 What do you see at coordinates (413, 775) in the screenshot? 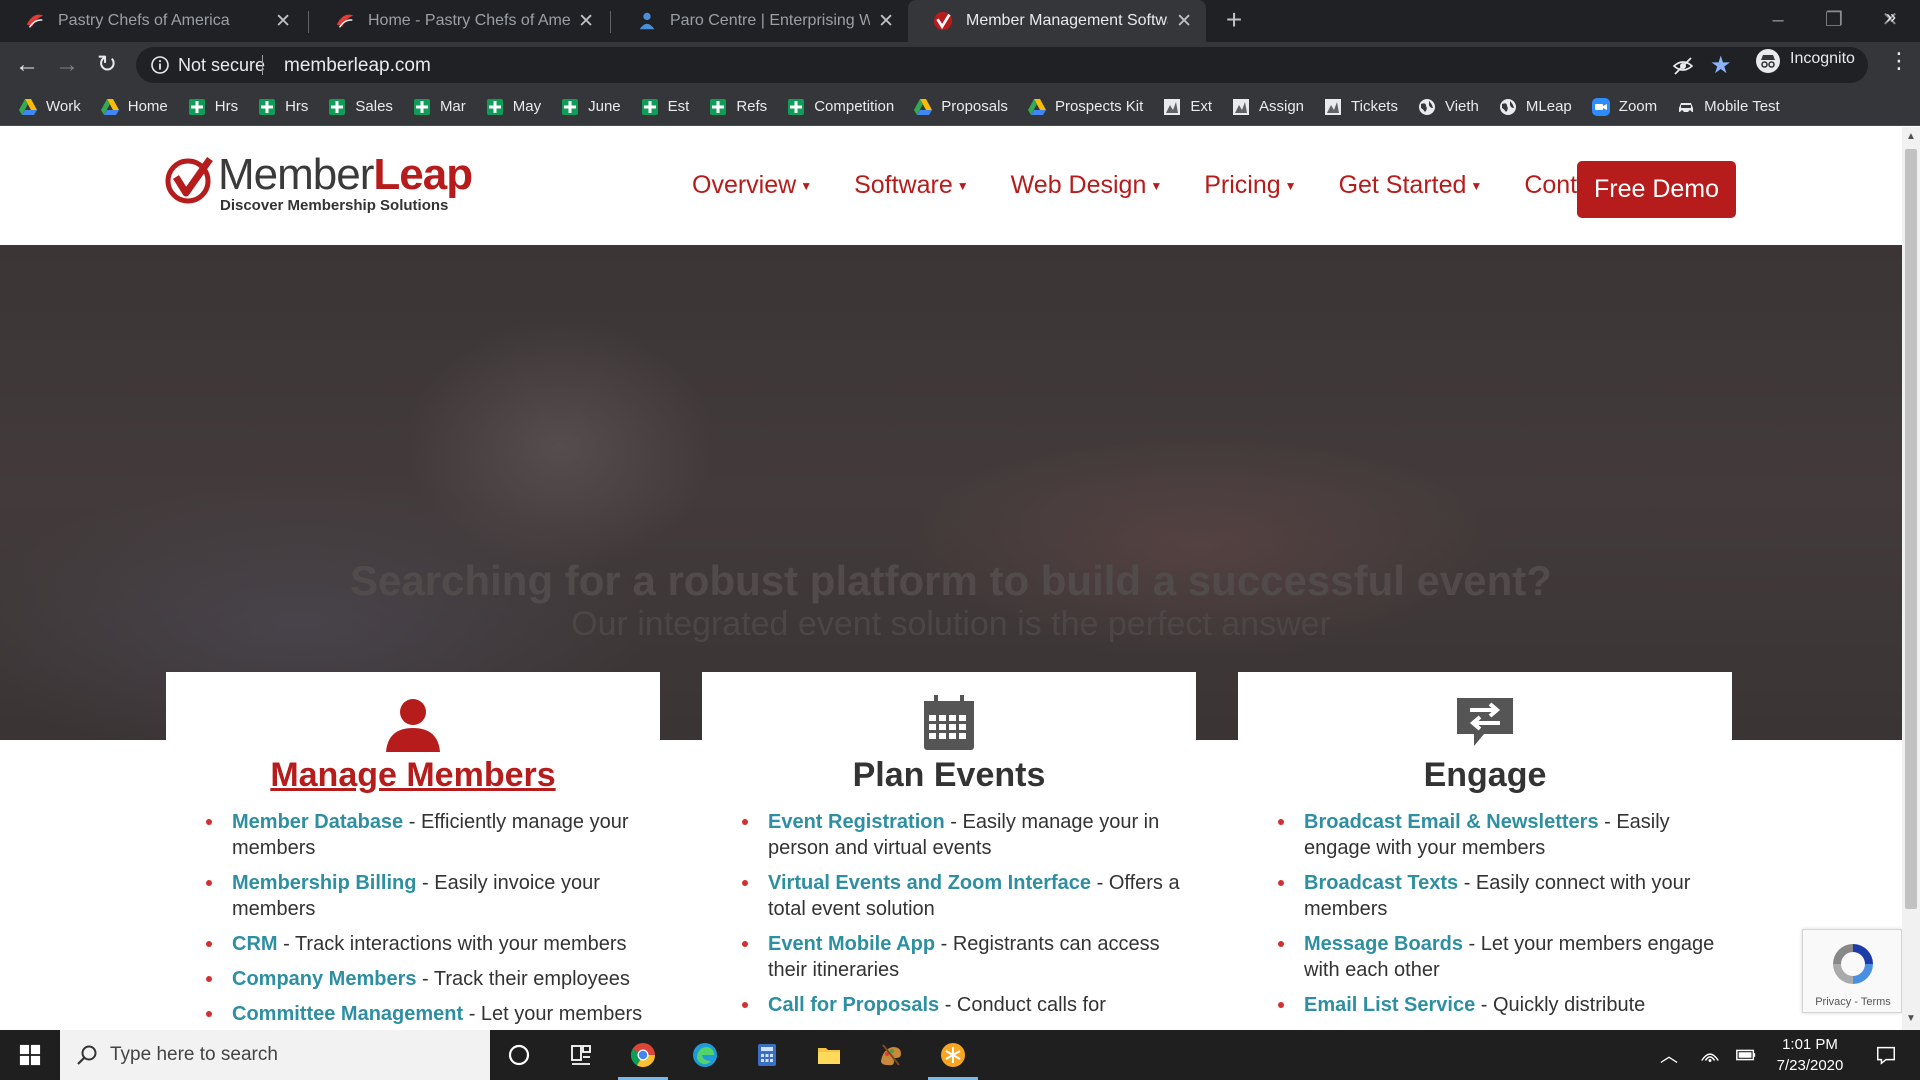
I see `card-title-link: Manage Members` at bounding box center [413, 775].